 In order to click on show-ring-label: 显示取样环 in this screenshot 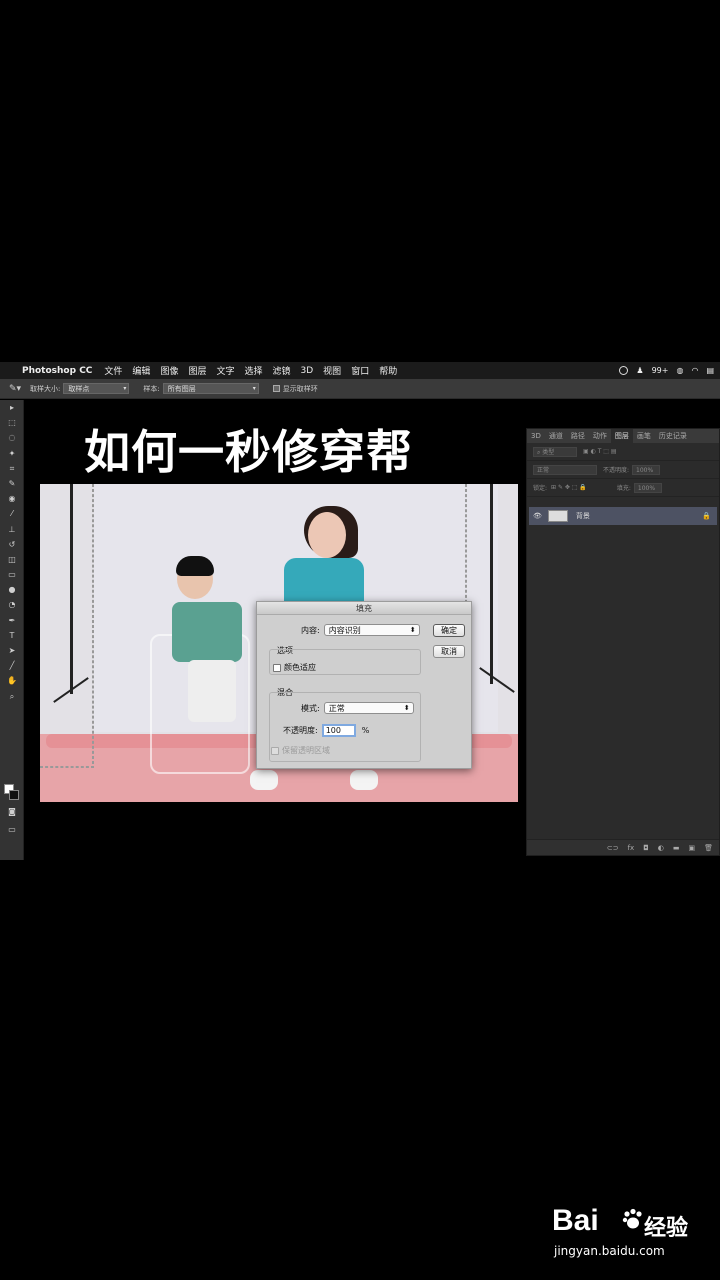, I will do `click(300, 388)`.